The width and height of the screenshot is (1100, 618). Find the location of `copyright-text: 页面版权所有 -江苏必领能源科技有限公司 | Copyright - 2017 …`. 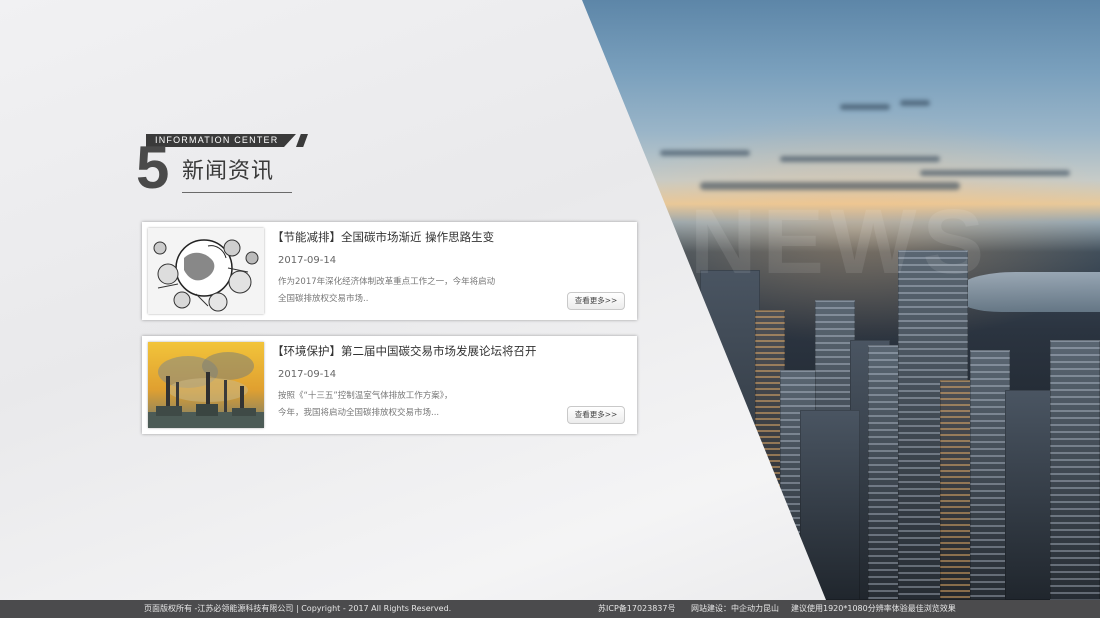

copyright-text: 页面版权所有 -江苏必领能源科技有限公司 | Copyright - 2017 … is located at coordinates (298, 608).